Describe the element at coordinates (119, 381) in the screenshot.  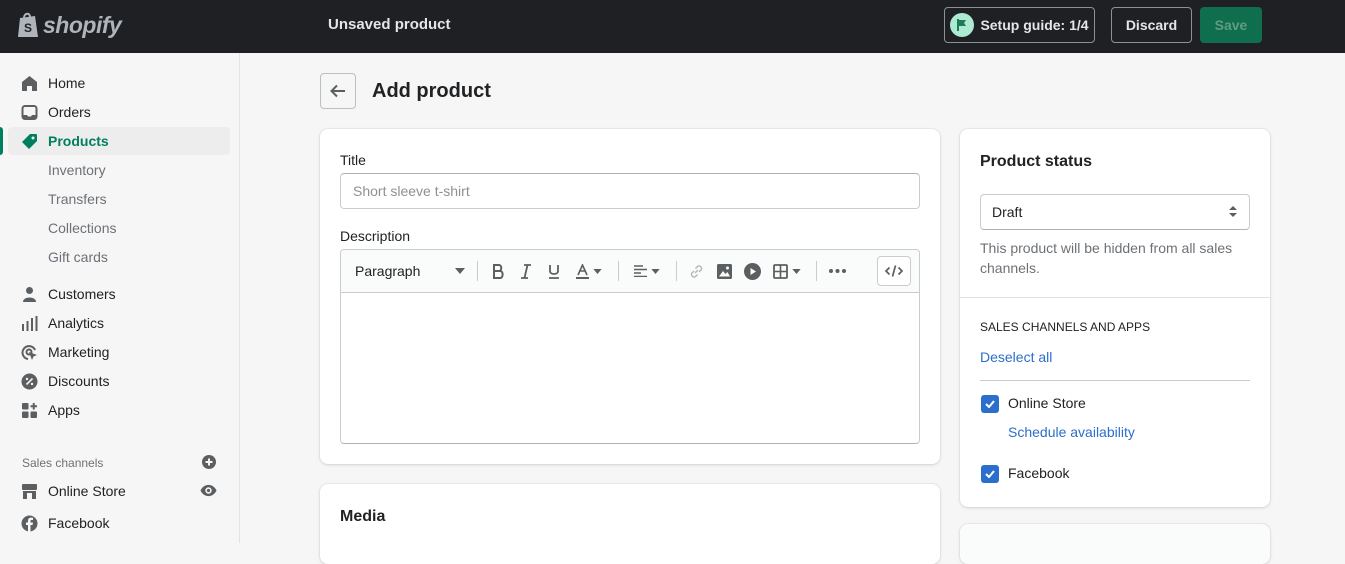
I see `sidebar-item-discounts: Discounts` at that location.